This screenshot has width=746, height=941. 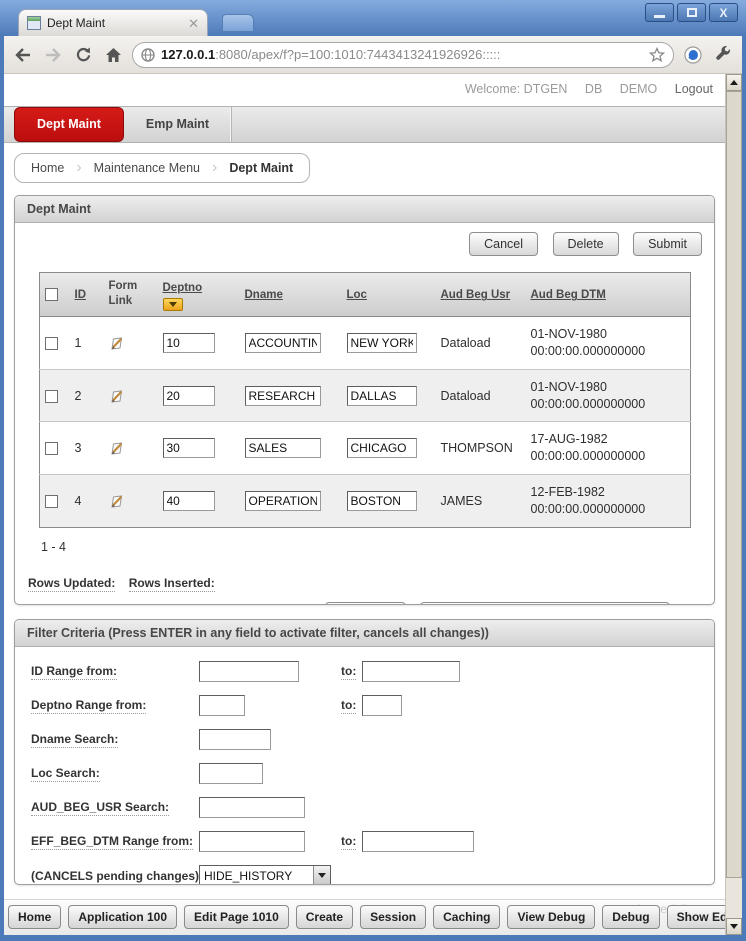 I want to click on dev-show-edit-links-button: Show Edit Links, so click(x=695, y=917).